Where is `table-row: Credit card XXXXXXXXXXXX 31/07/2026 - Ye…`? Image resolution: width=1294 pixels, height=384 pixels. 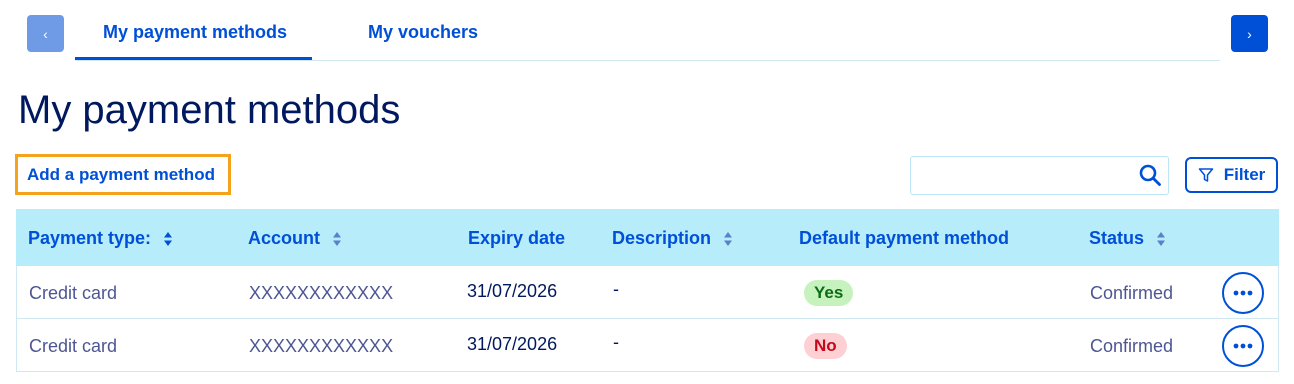 table-row: Credit card XXXXXXXXXXXX 31/07/2026 - Ye… is located at coordinates (647, 292).